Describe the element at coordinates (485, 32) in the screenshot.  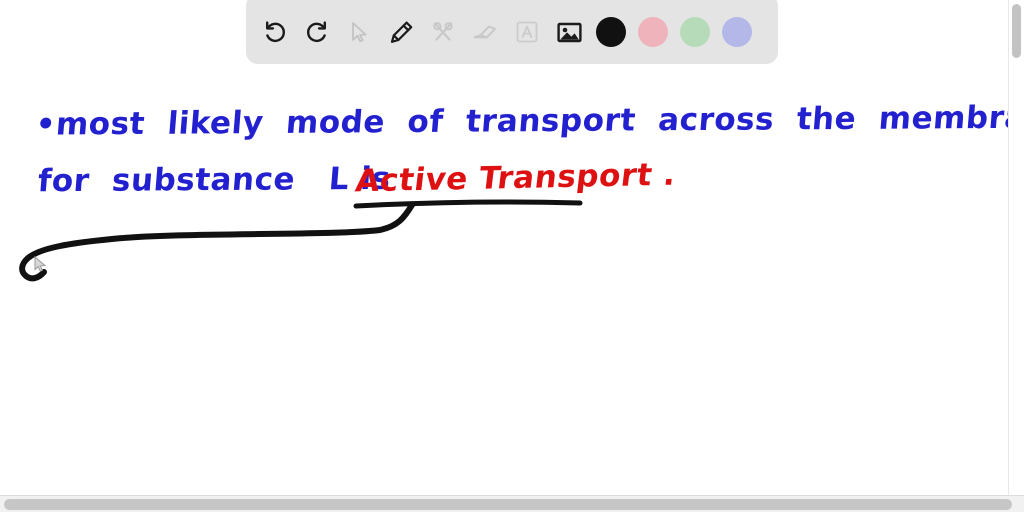
I see `eraser-icon` at that location.